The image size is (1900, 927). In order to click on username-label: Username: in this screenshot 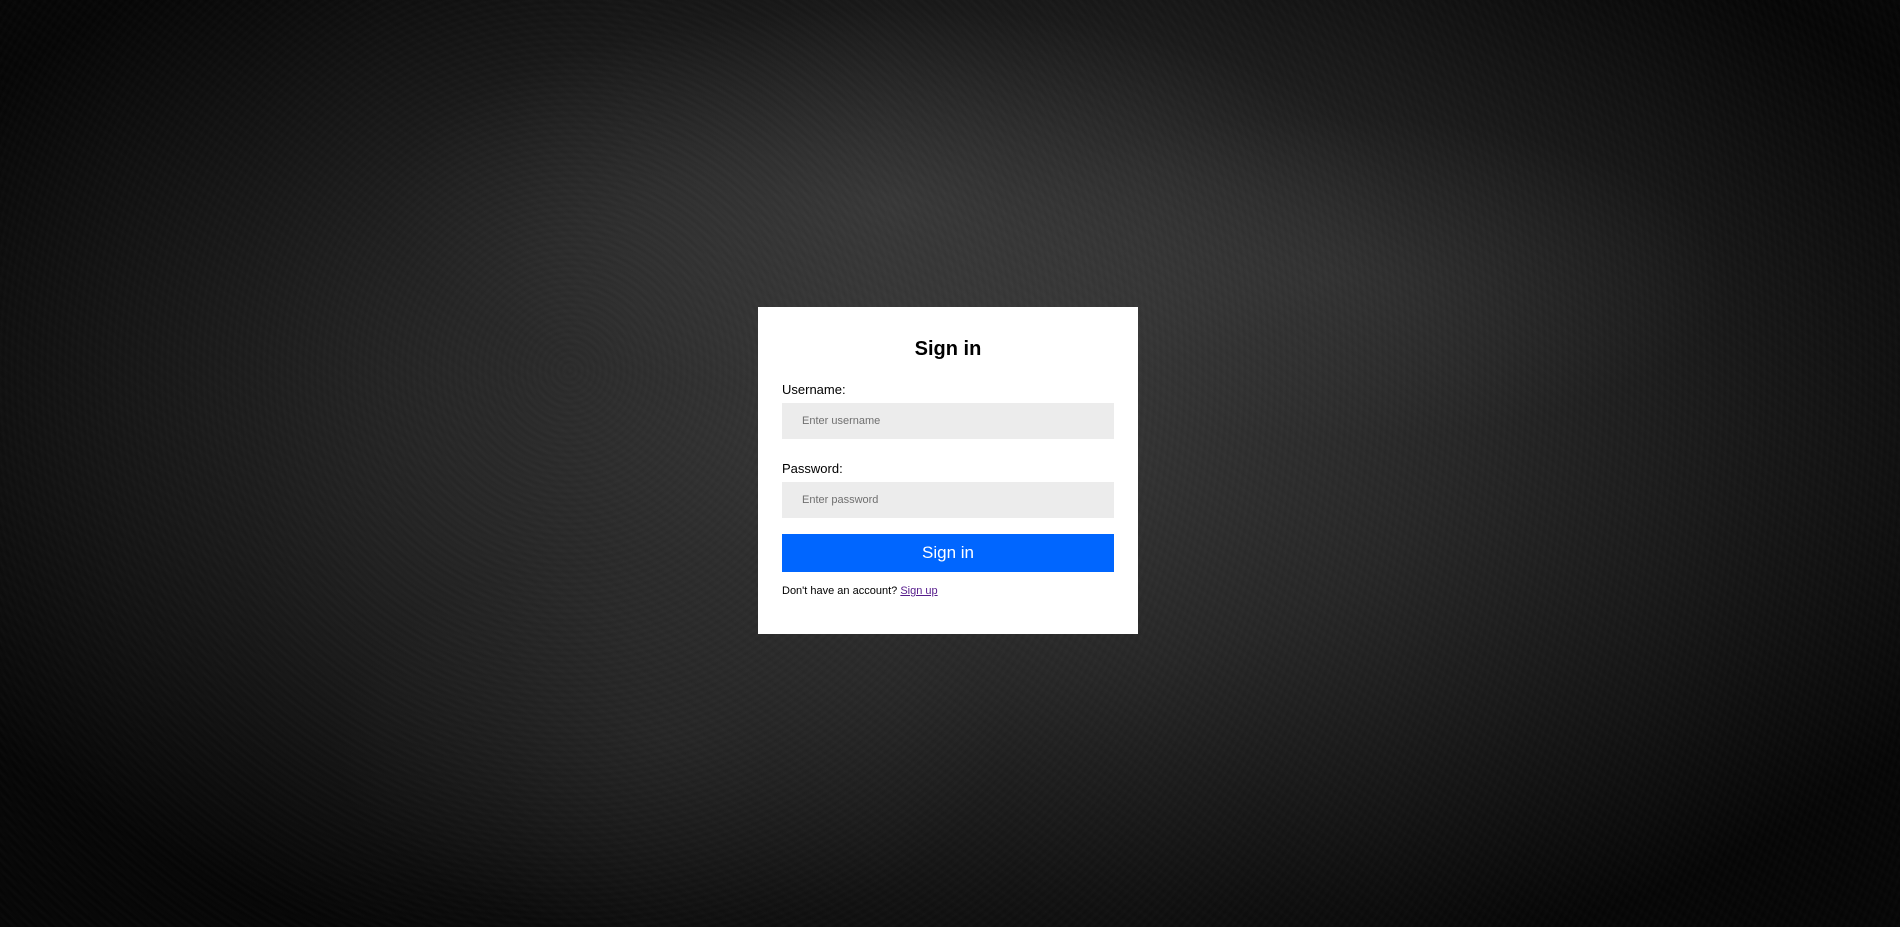, I will do `click(814, 389)`.